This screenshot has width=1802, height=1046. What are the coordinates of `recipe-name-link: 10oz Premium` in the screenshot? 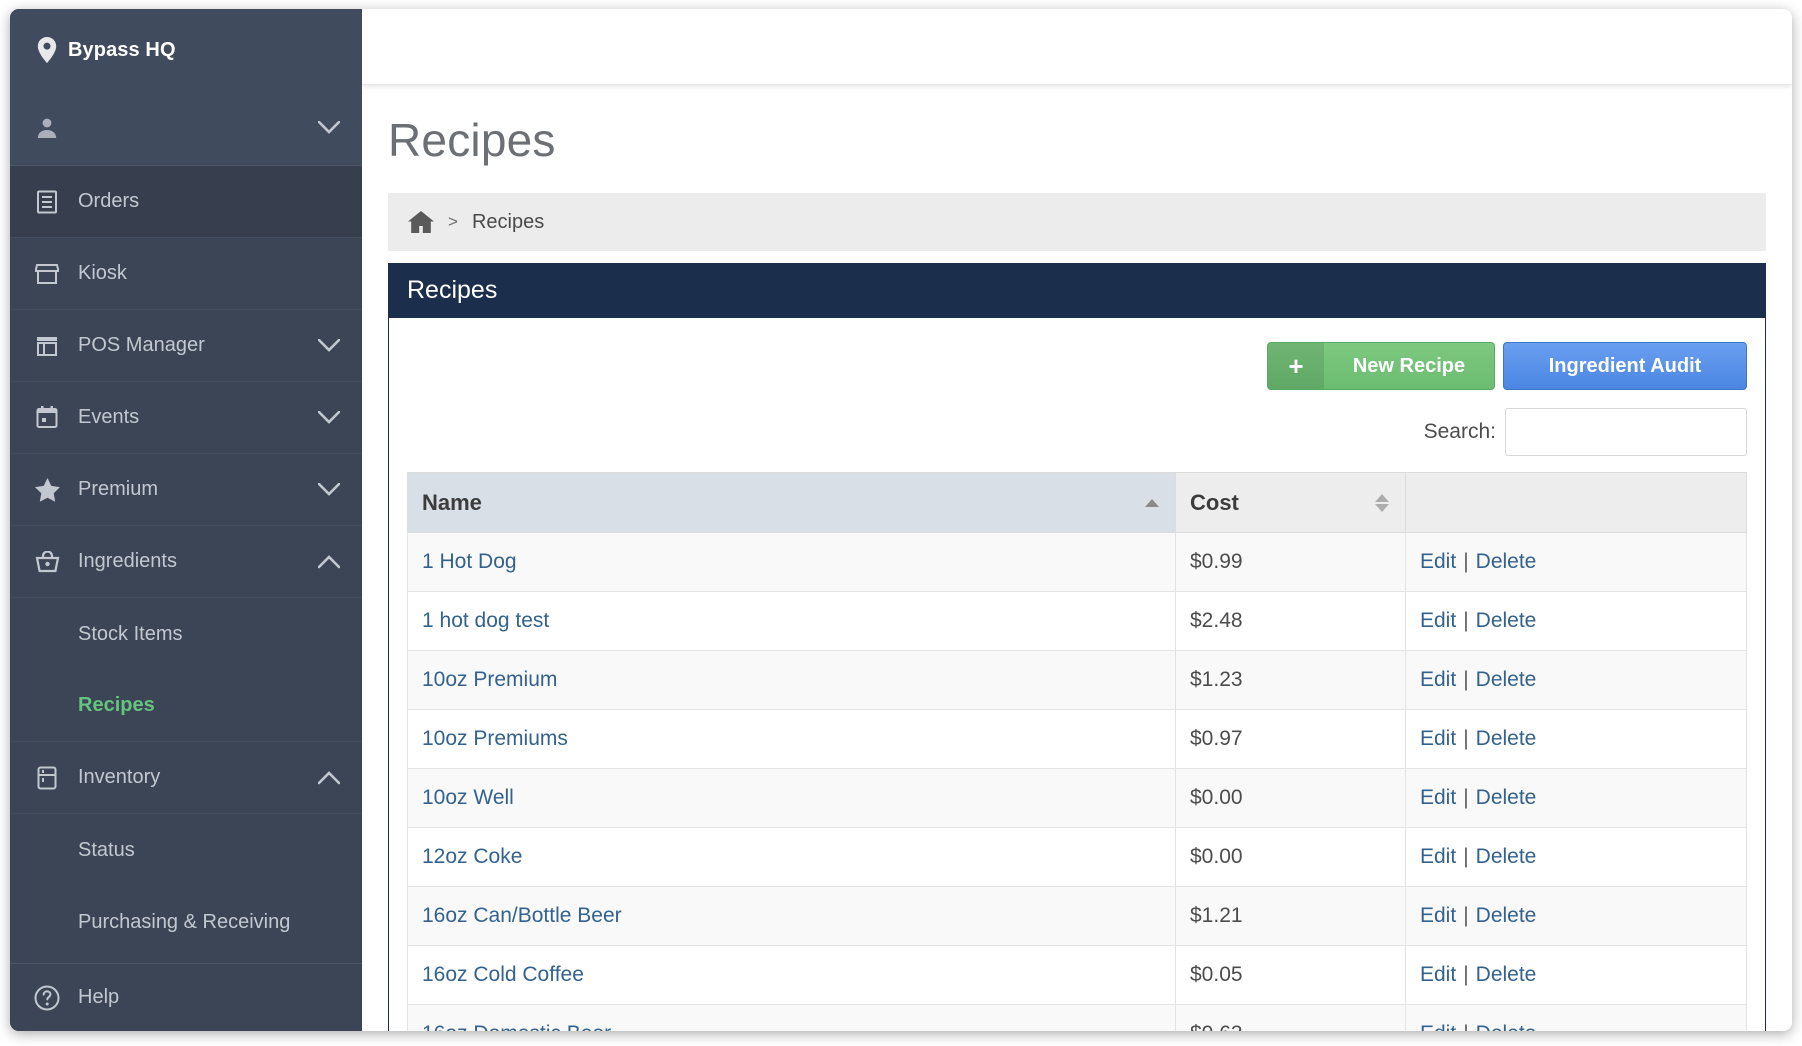 It's located at (489, 679).